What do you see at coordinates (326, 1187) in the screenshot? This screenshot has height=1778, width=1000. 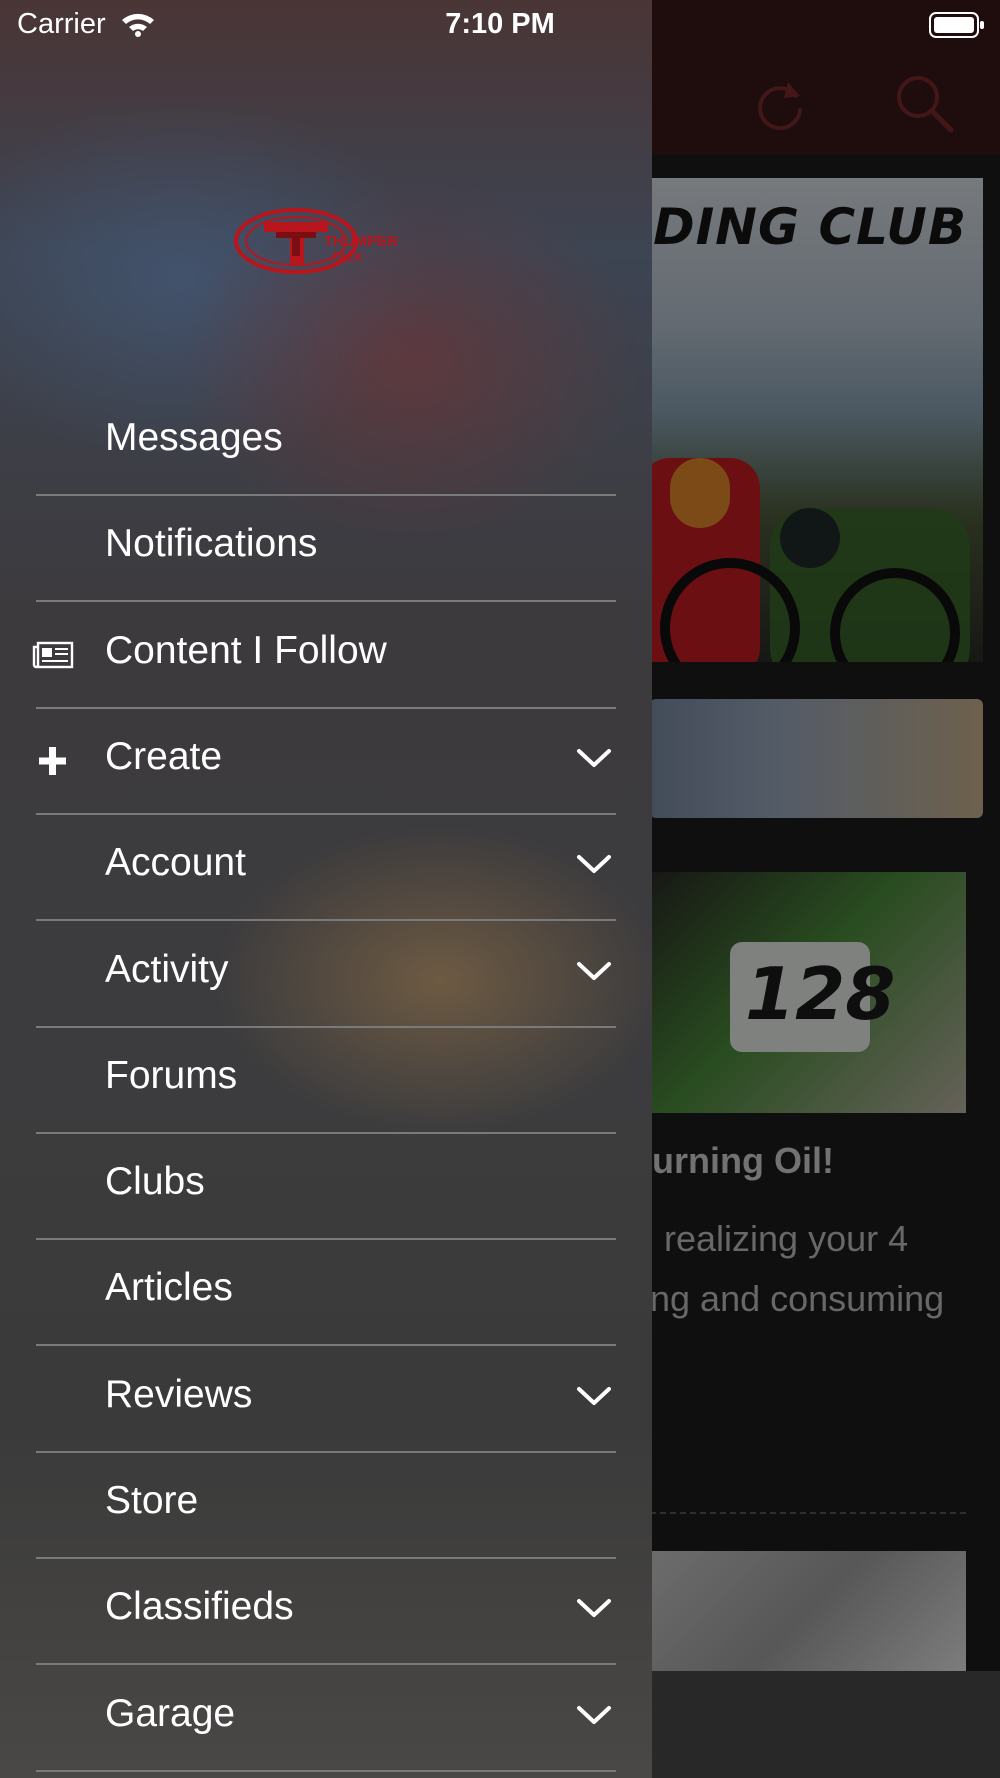 I see `menu-item-clubs: Clubs` at bounding box center [326, 1187].